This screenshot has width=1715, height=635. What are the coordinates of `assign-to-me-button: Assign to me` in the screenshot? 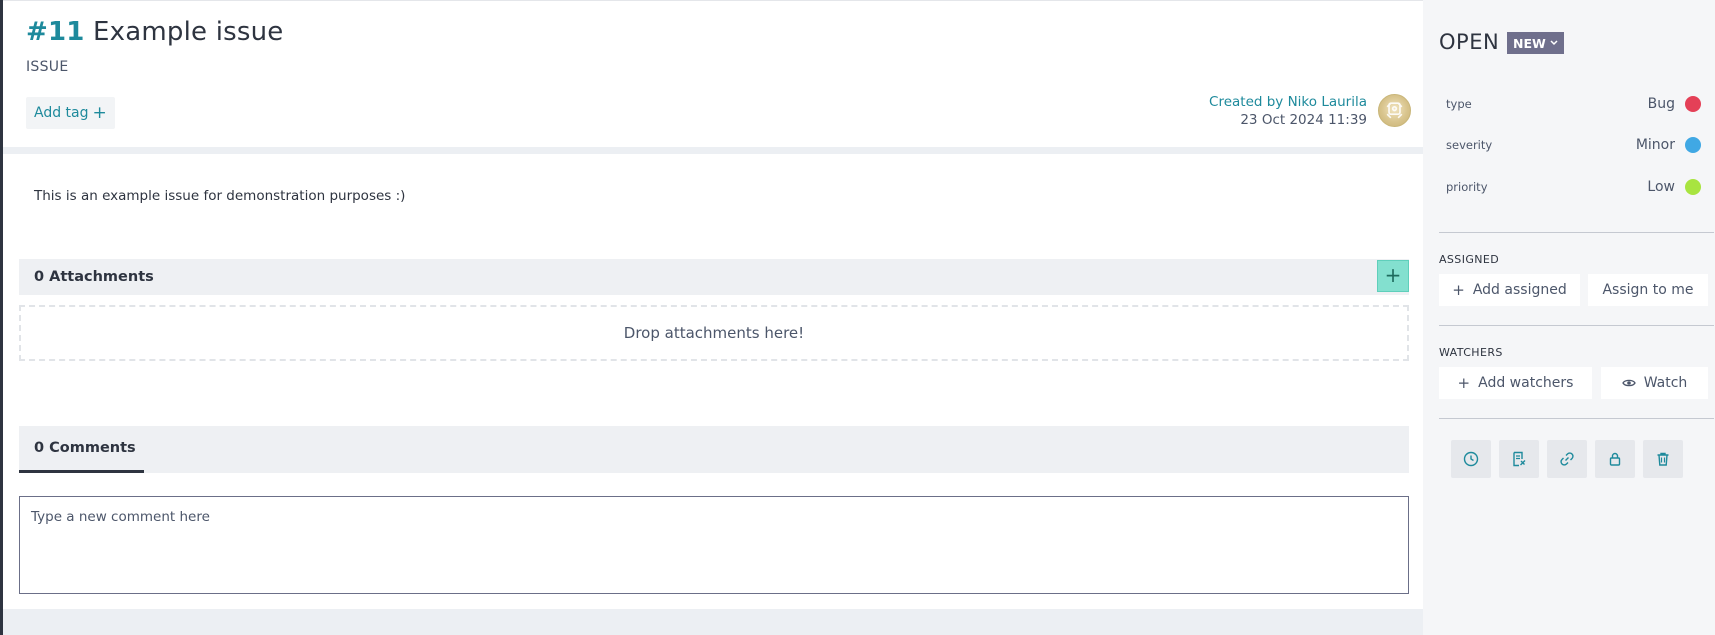 It's located at (1648, 290).